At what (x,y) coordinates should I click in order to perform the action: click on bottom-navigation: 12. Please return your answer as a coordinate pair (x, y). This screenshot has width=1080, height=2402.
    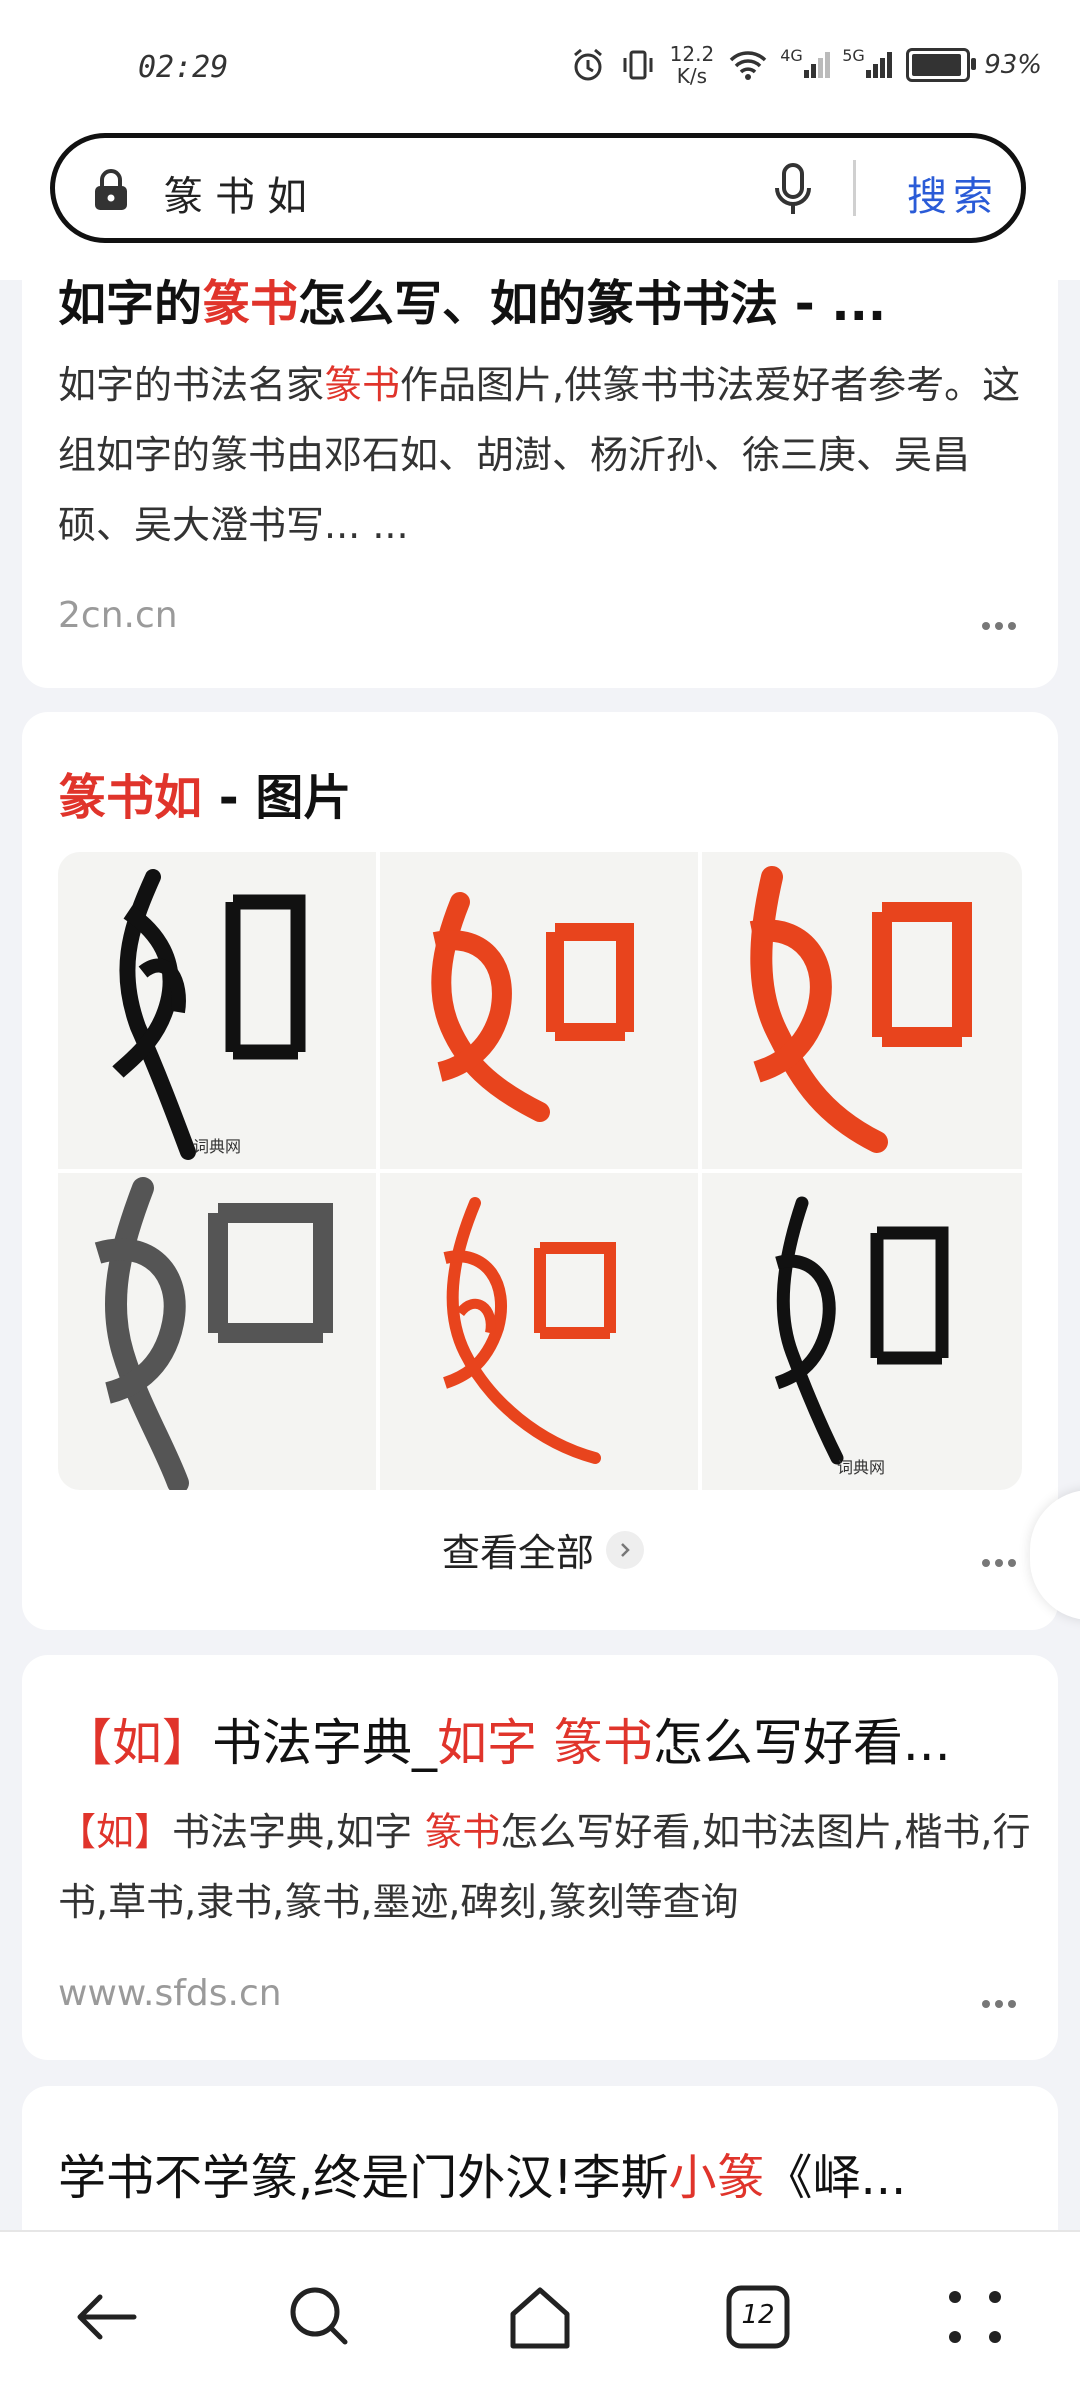
    Looking at the image, I should click on (540, 2316).